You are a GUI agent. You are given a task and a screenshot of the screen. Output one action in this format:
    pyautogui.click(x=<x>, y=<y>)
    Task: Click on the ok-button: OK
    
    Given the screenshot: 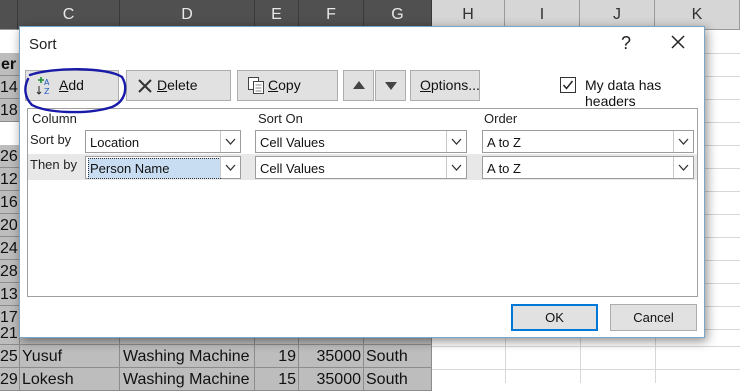 What is the action you would take?
    pyautogui.click(x=554, y=317)
    